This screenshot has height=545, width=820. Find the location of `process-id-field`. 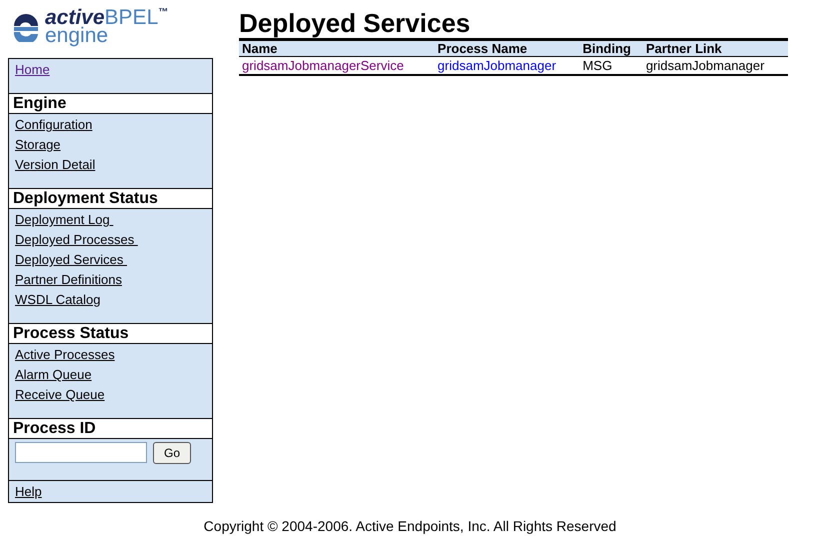

process-id-field is located at coordinates (81, 452).